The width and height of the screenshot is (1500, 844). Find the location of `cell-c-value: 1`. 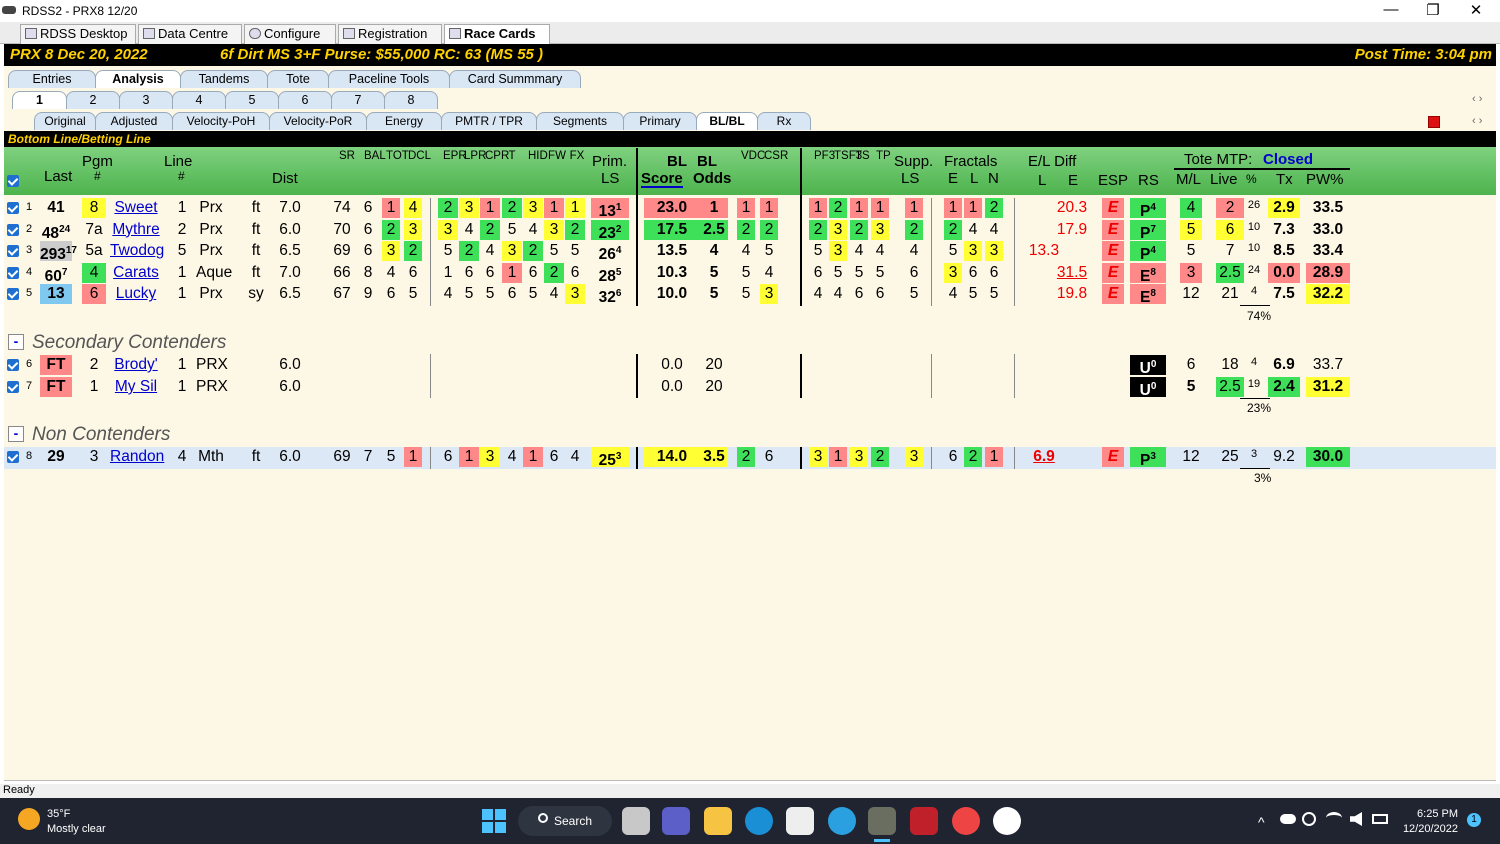

cell-c-value: 1 is located at coordinates (490, 207).